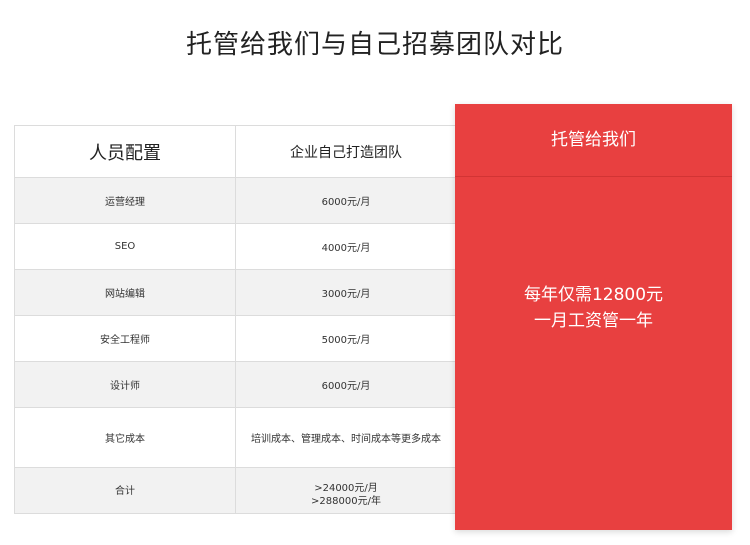 The image size is (750, 545). I want to click on total-value: >24000元/月 >288000元/年, so click(346, 490).